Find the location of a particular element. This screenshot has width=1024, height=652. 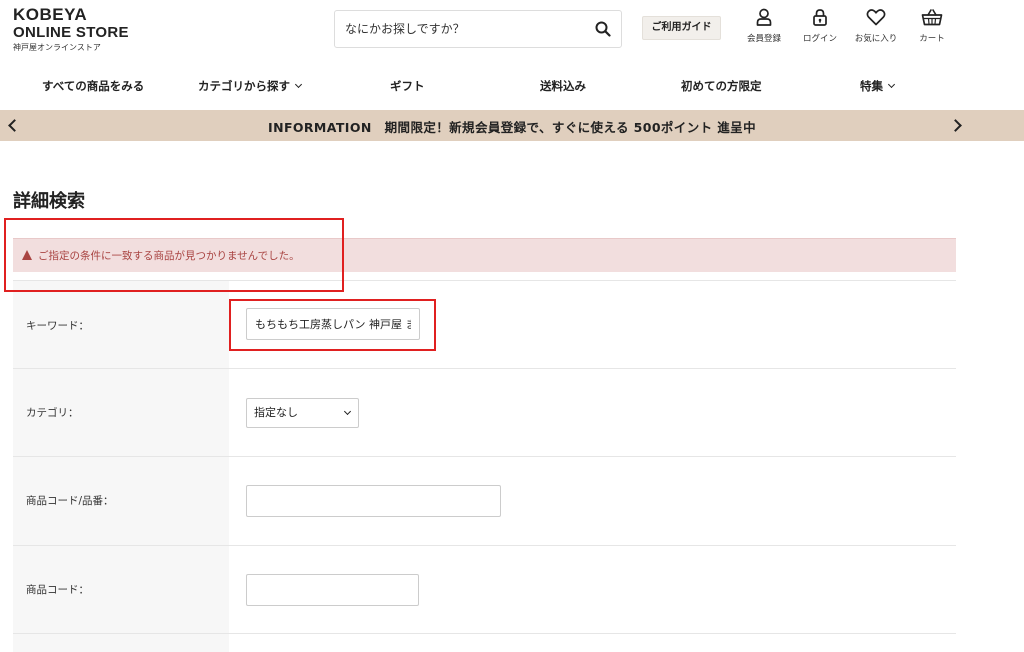

guide-button: ご利用ガイド is located at coordinates (681, 28).